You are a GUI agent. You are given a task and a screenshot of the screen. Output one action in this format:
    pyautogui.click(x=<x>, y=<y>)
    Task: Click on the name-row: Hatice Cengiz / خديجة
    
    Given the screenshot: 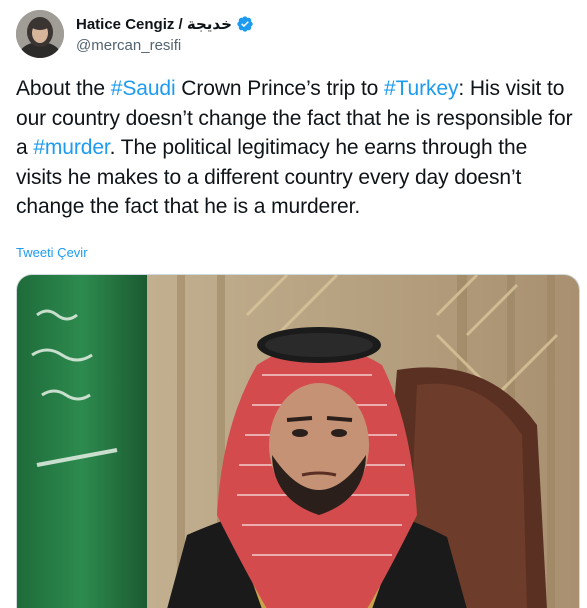 What is the action you would take?
    pyautogui.click(x=165, y=24)
    